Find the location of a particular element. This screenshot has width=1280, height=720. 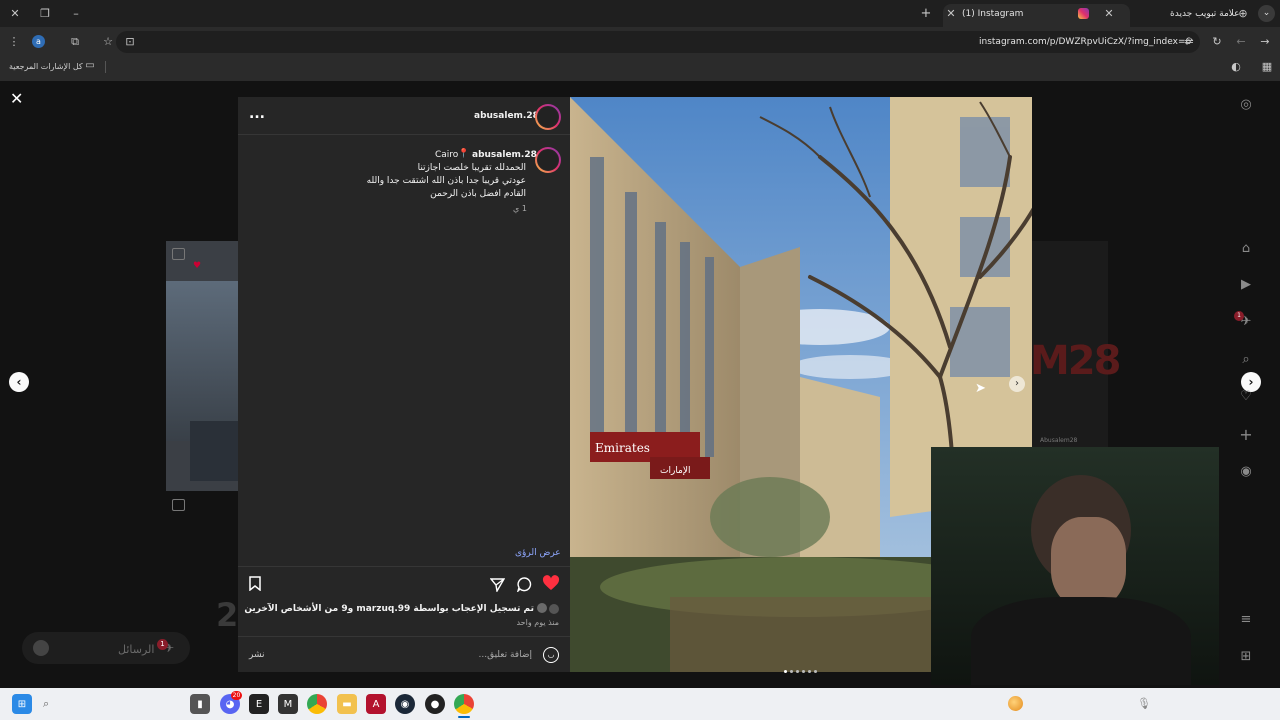

emirates-sign: Emirates is located at coordinates (622, 448).